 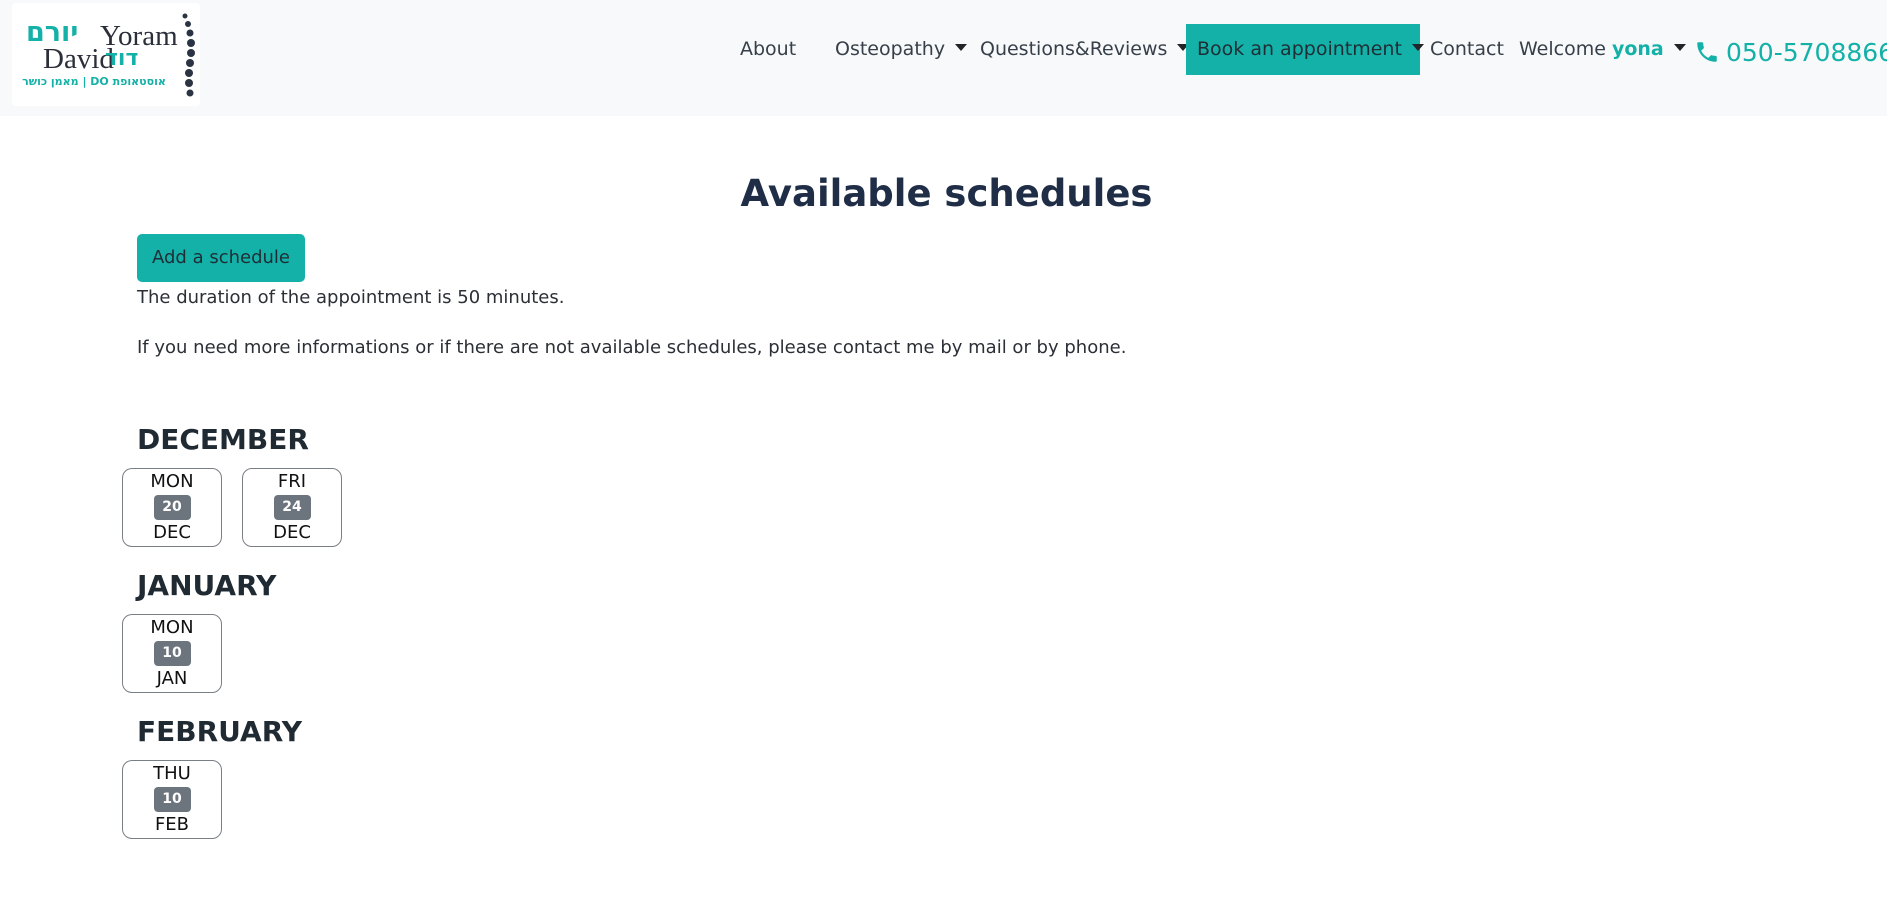 I want to click on schedule-day-card: MON 20 DEC, so click(x=172, y=507).